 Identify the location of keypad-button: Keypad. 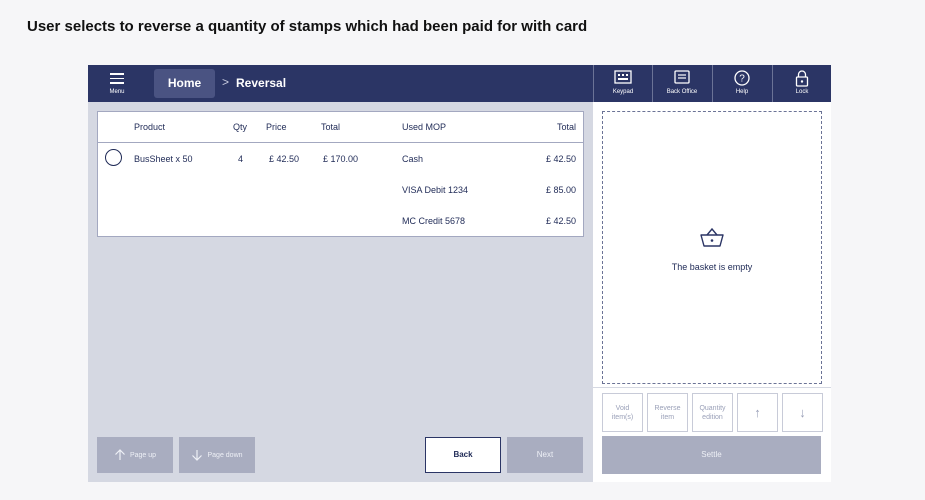
(622, 83).